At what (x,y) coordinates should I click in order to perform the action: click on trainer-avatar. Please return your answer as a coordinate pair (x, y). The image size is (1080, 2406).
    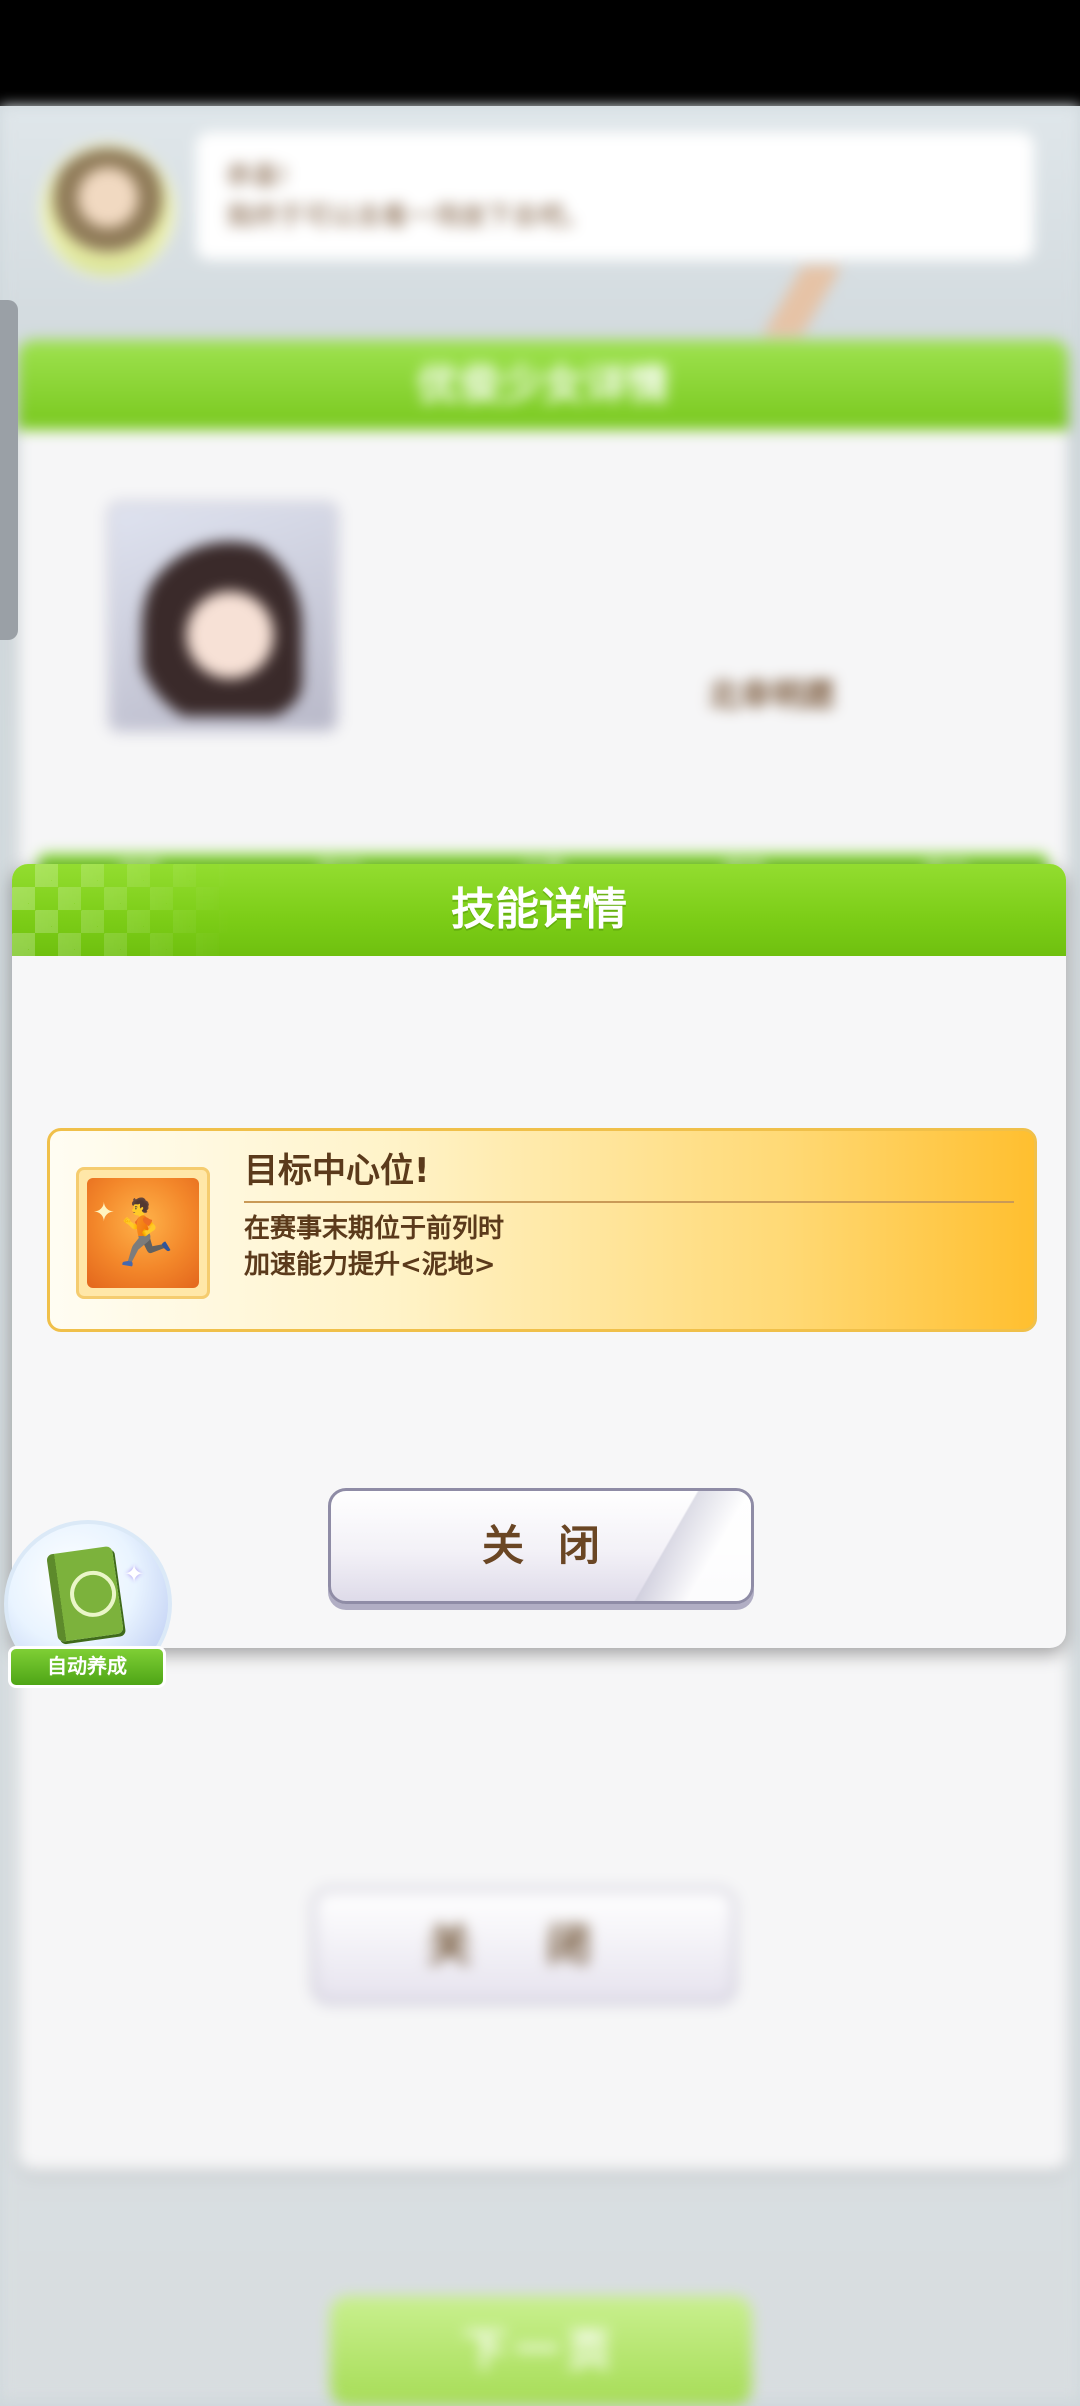
    Looking at the image, I should click on (108, 210).